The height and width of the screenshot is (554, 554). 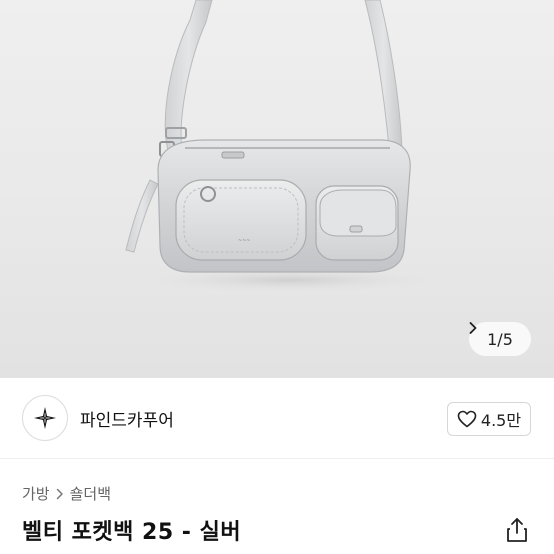 What do you see at coordinates (127, 418) in the screenshot?
I see `seller-name: 파인드카푸어` at bounding box center [127, 418].